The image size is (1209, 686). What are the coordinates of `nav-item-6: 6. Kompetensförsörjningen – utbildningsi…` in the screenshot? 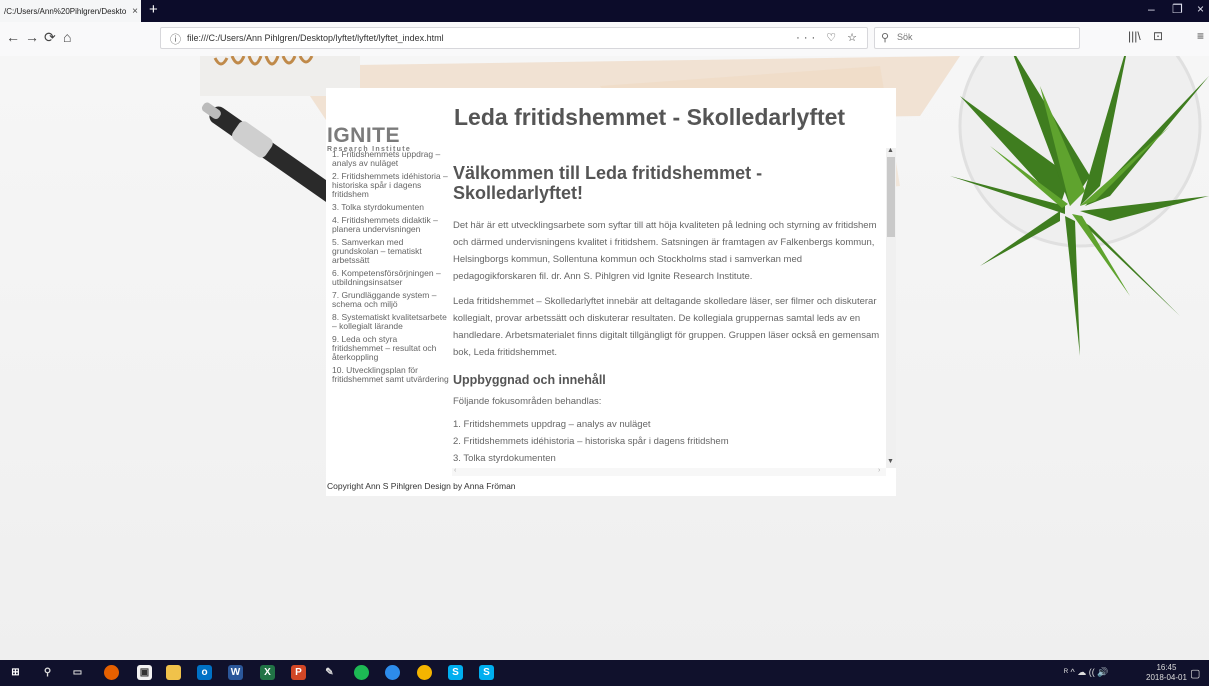 It's located at (391, 278).